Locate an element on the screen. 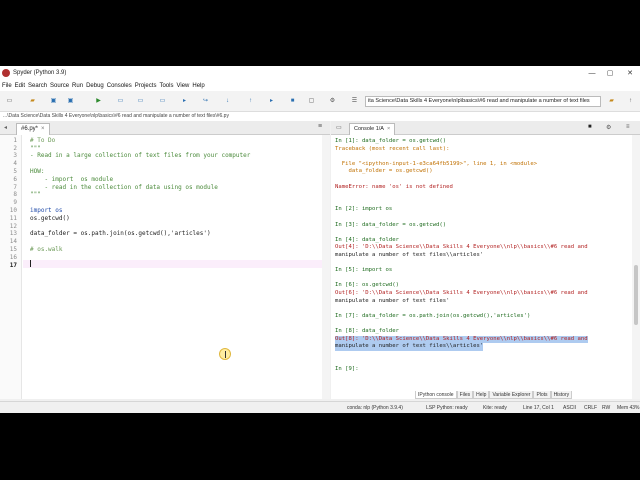  tab-close-icon: × is located at coordinates (43, 129).